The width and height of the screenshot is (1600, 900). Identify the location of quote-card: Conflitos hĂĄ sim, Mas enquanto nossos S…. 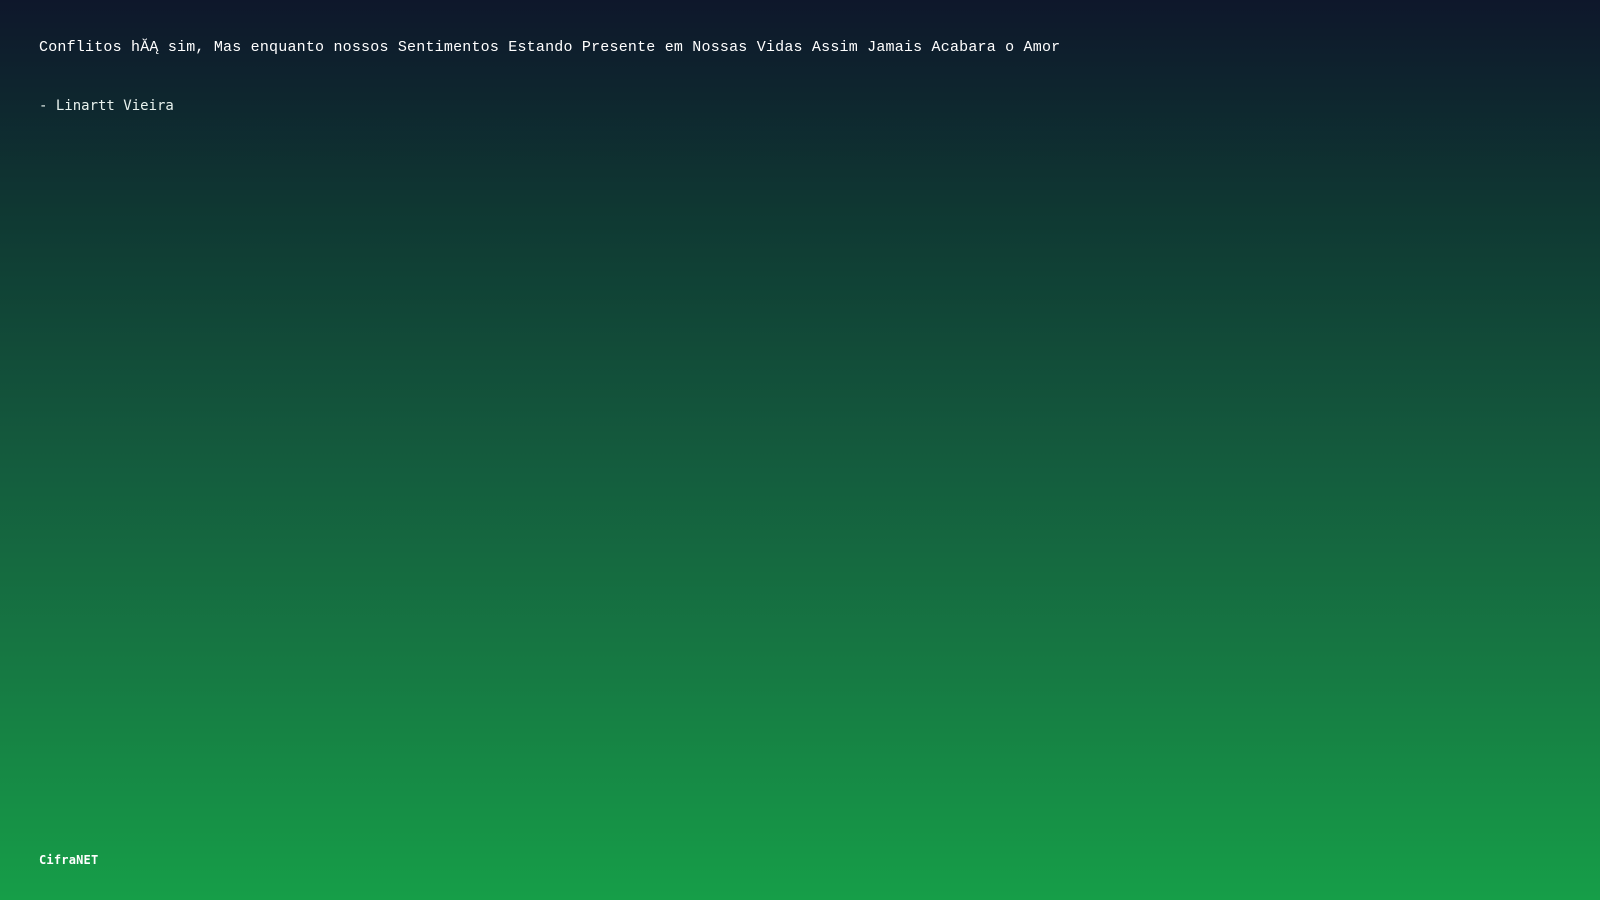
(789, 76).